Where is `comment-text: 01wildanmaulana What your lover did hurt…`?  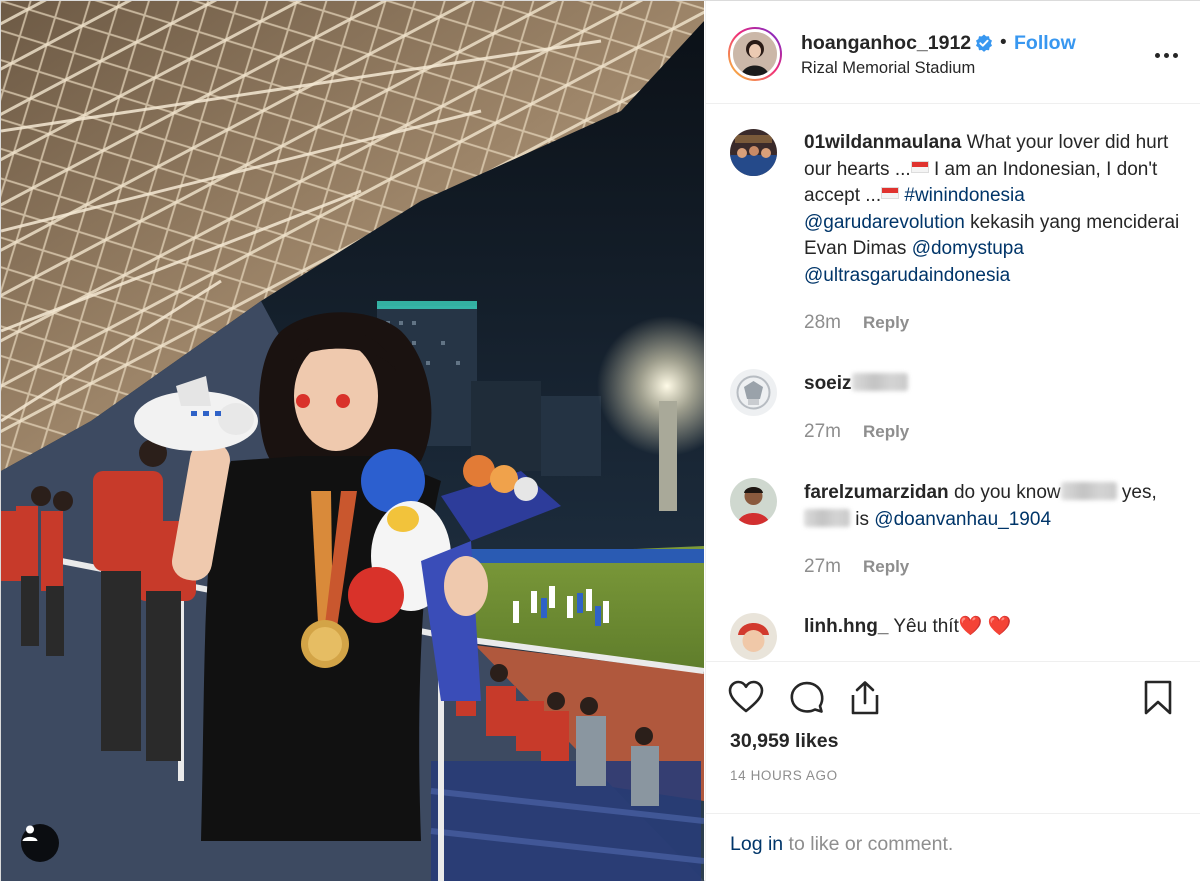
comment-text: 01wildanmaulana What your lover did hurt… is located at coordinates (994, 209).